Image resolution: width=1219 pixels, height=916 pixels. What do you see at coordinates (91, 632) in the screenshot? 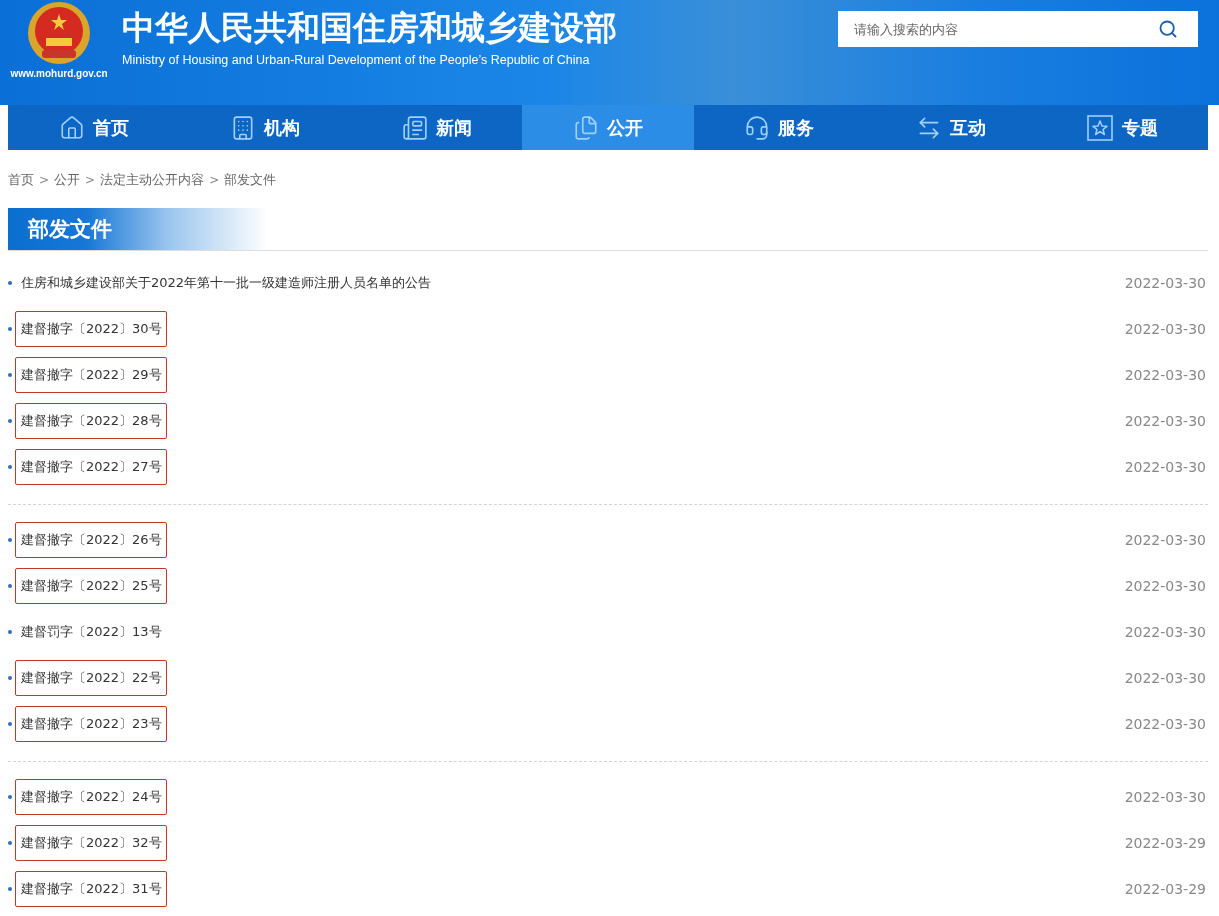
I see `document-link: 建督罚字〔2022〕13号` at bounding box center [91, 632].